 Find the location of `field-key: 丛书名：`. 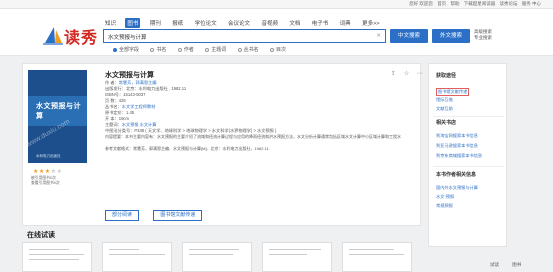

field-key: 丛书名： is located at coordinates (113, 106).